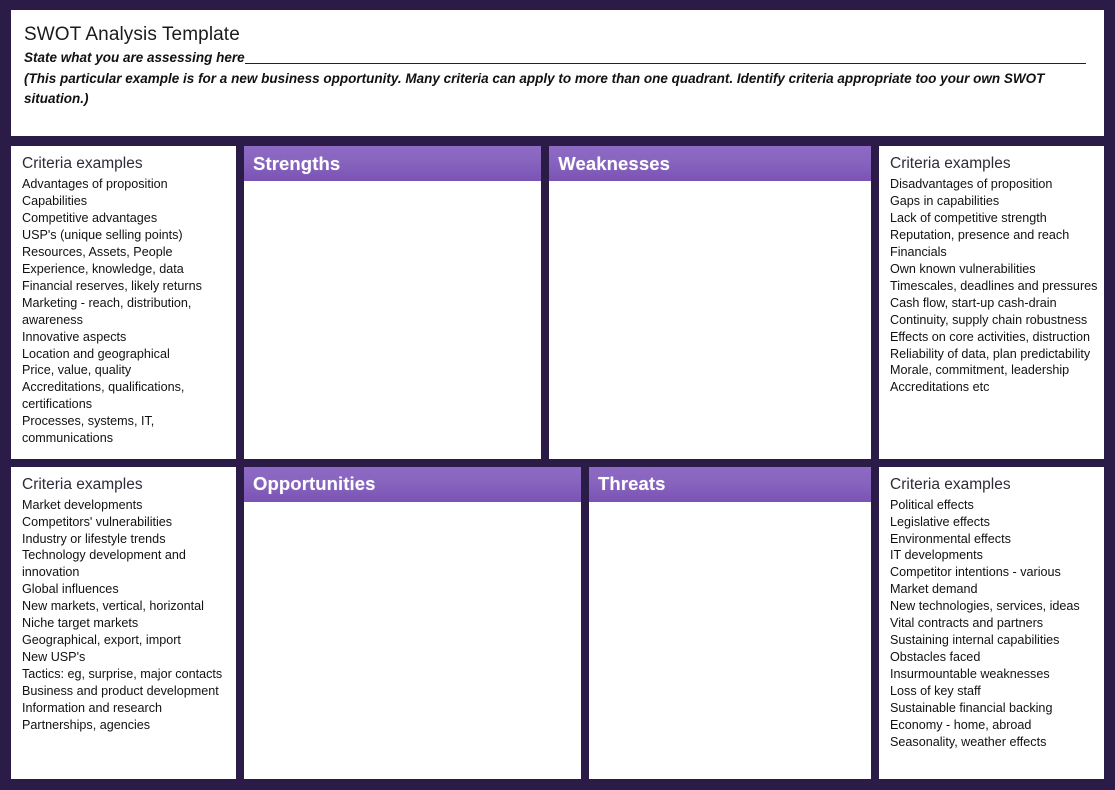 This screenshot has width=1115, height=790. Describe the element at coordinates (632, 483) in the screenshot. I see `quadrant-title: Threats` at that location.